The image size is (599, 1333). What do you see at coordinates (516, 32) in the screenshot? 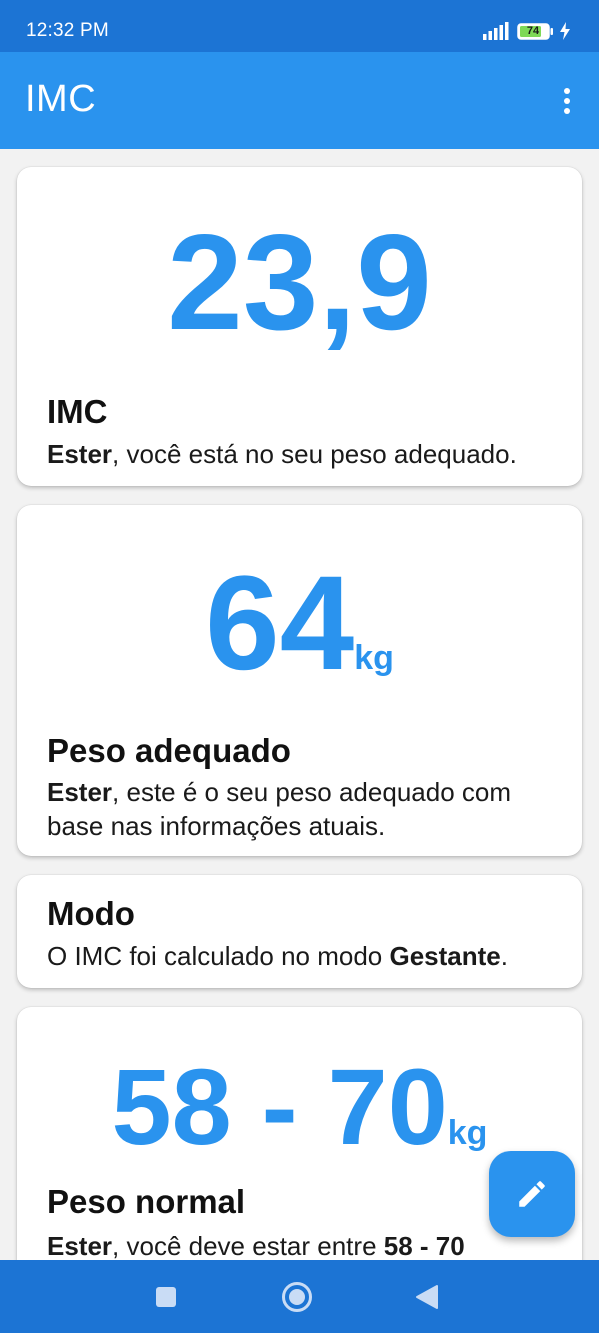
I see `status-icons: 74` at bounding box center [516, 32].